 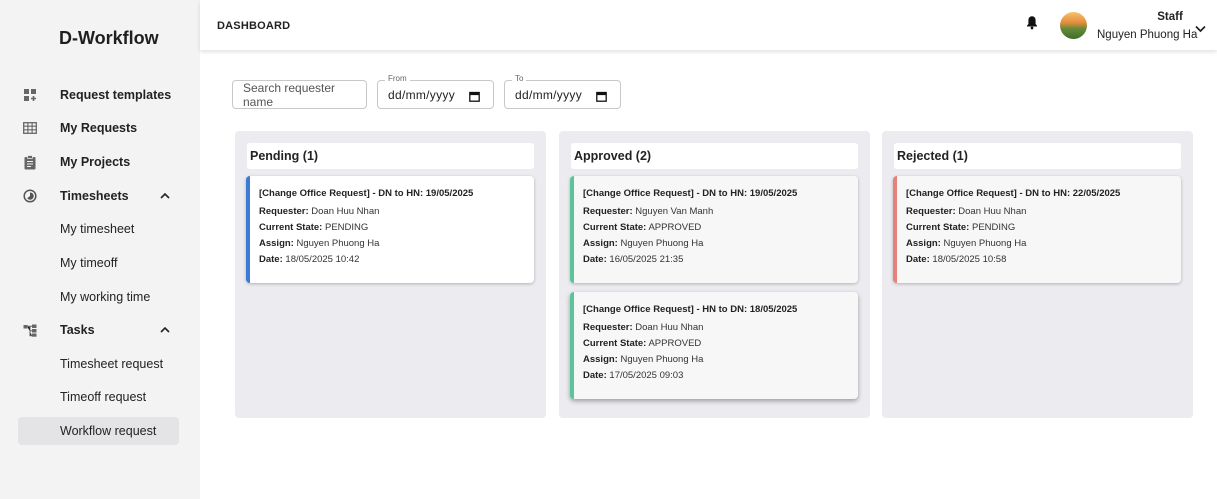 I want to click on from-date-label: From, so click(x=397, y=78).